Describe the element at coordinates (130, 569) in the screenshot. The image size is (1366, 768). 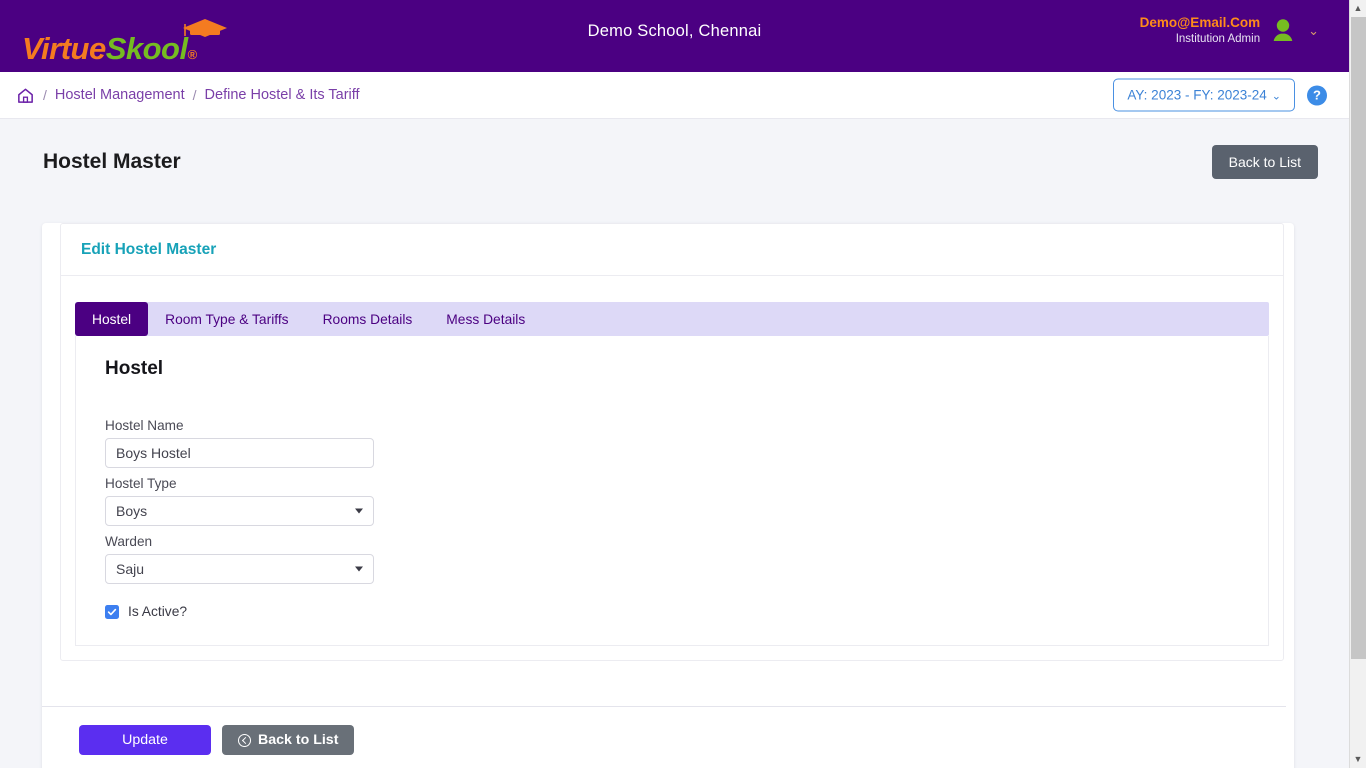
I see `warden-value: Saju` at that location.